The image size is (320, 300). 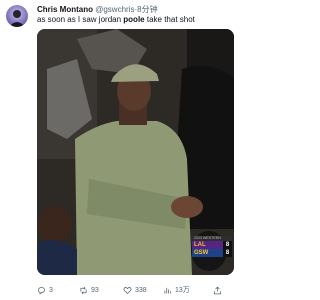 I want to click on author-handle: @gswchris, so click(x=114, y=9).